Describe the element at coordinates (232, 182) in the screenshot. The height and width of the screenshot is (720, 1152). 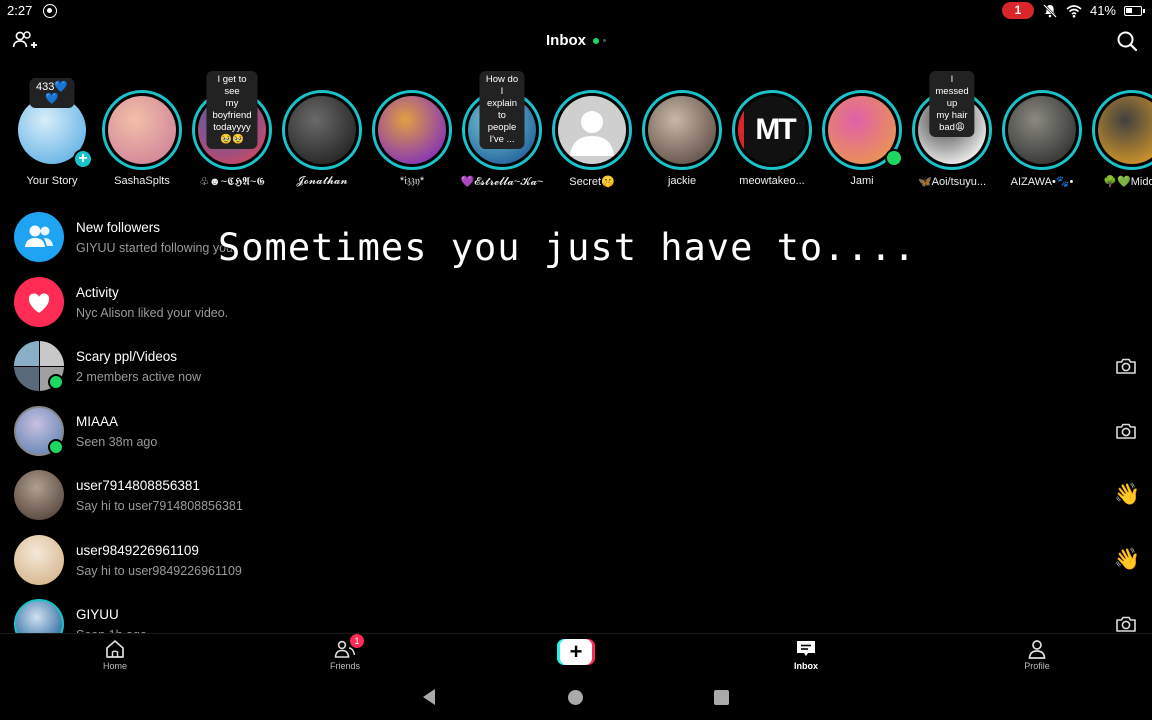
I see `story-username: ♧☻~𝕮𝕳𝕬~𝕲` at that location.